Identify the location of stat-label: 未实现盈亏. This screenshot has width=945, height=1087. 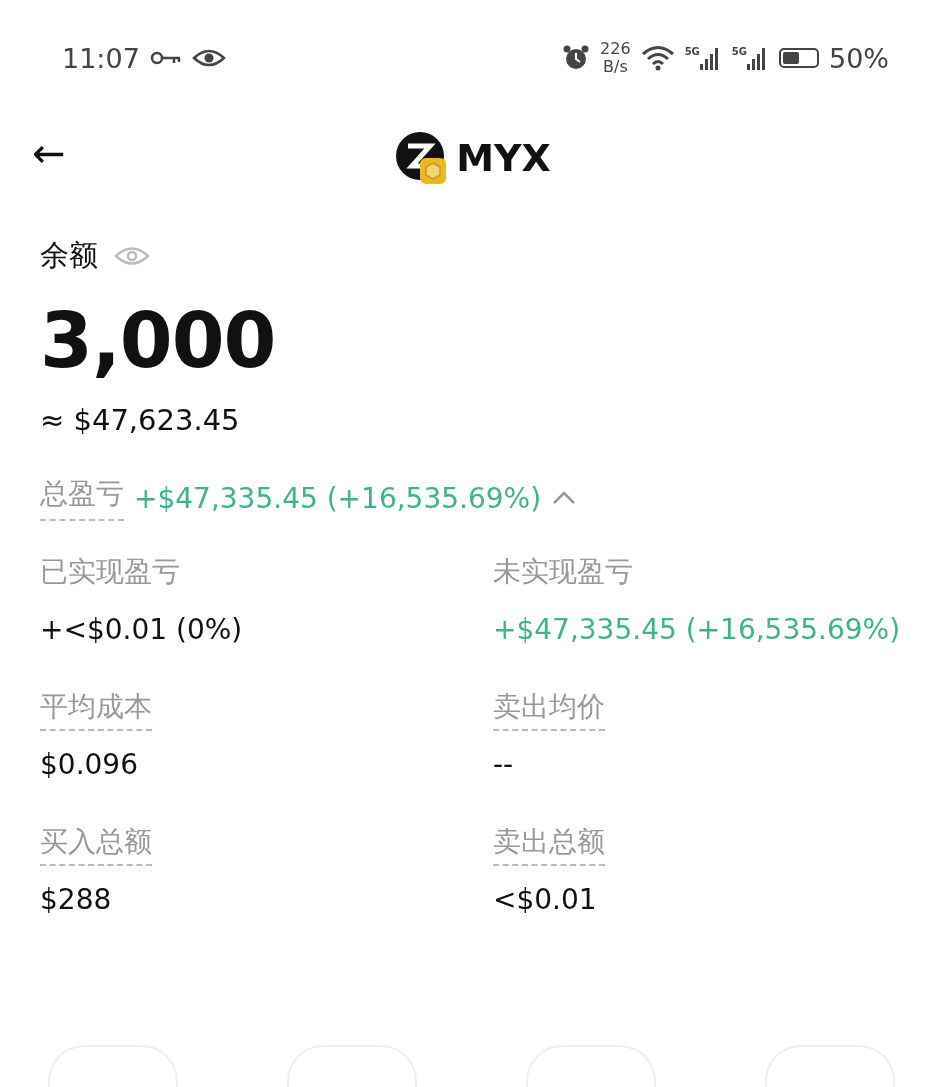
(563, 571).